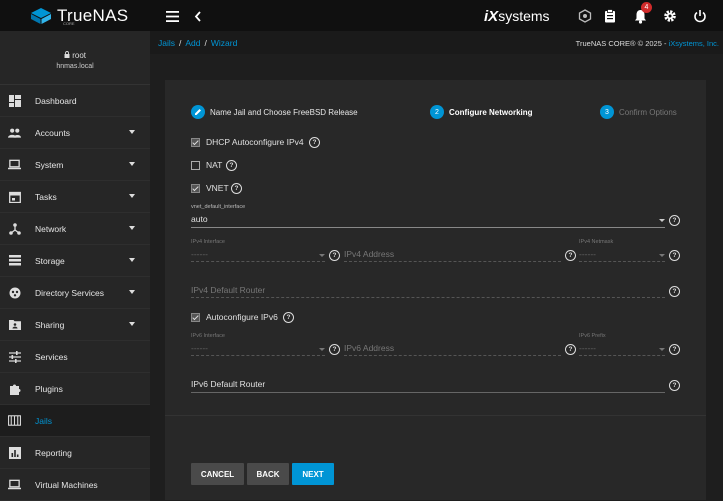 The image size is (723, 501). Describe the element at coordinates (452, 356) in the screenshot. I see `ipv6-address-underline` at that location.